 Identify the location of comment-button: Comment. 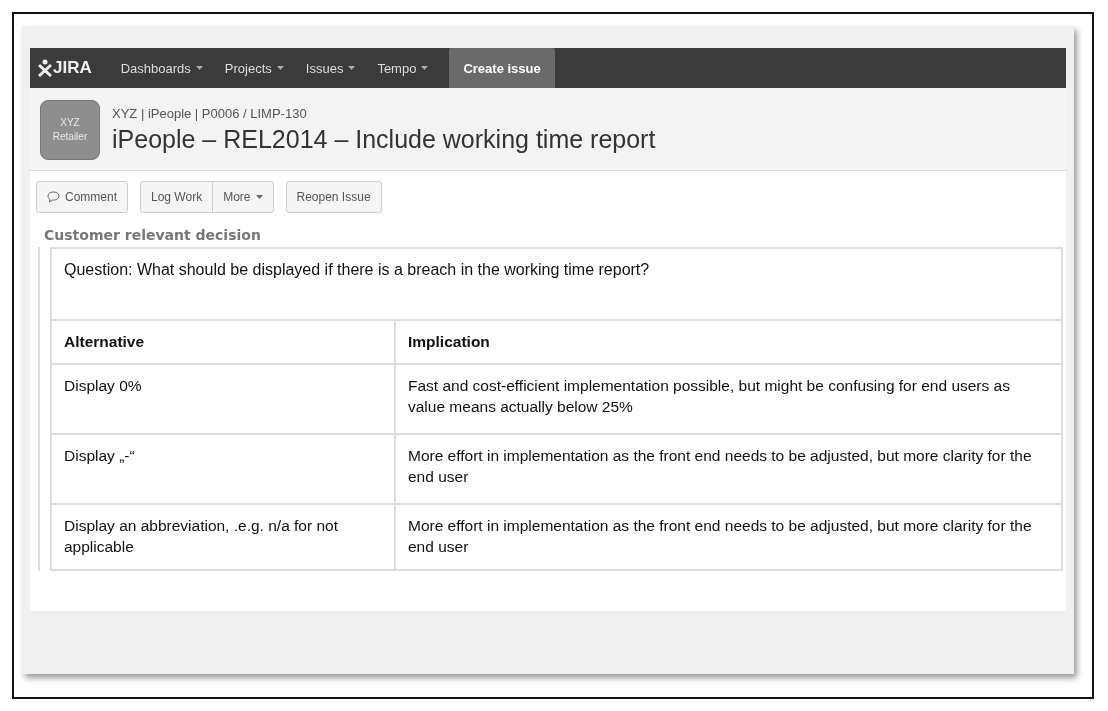
(82, 197).